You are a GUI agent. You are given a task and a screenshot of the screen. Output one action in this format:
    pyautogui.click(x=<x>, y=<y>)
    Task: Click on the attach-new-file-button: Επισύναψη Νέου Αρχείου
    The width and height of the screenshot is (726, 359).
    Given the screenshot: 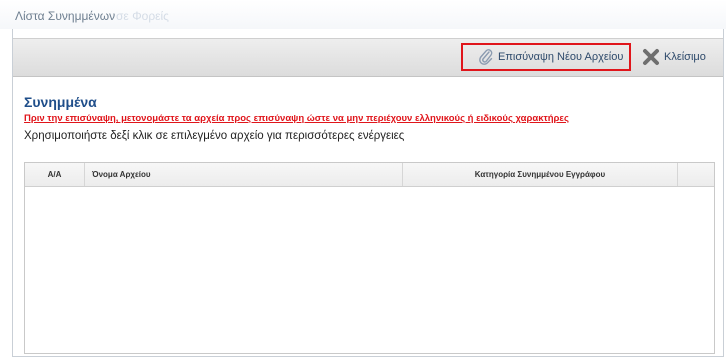 What is the action you would take?
    pyautogui.click(x=546, y=57)
    